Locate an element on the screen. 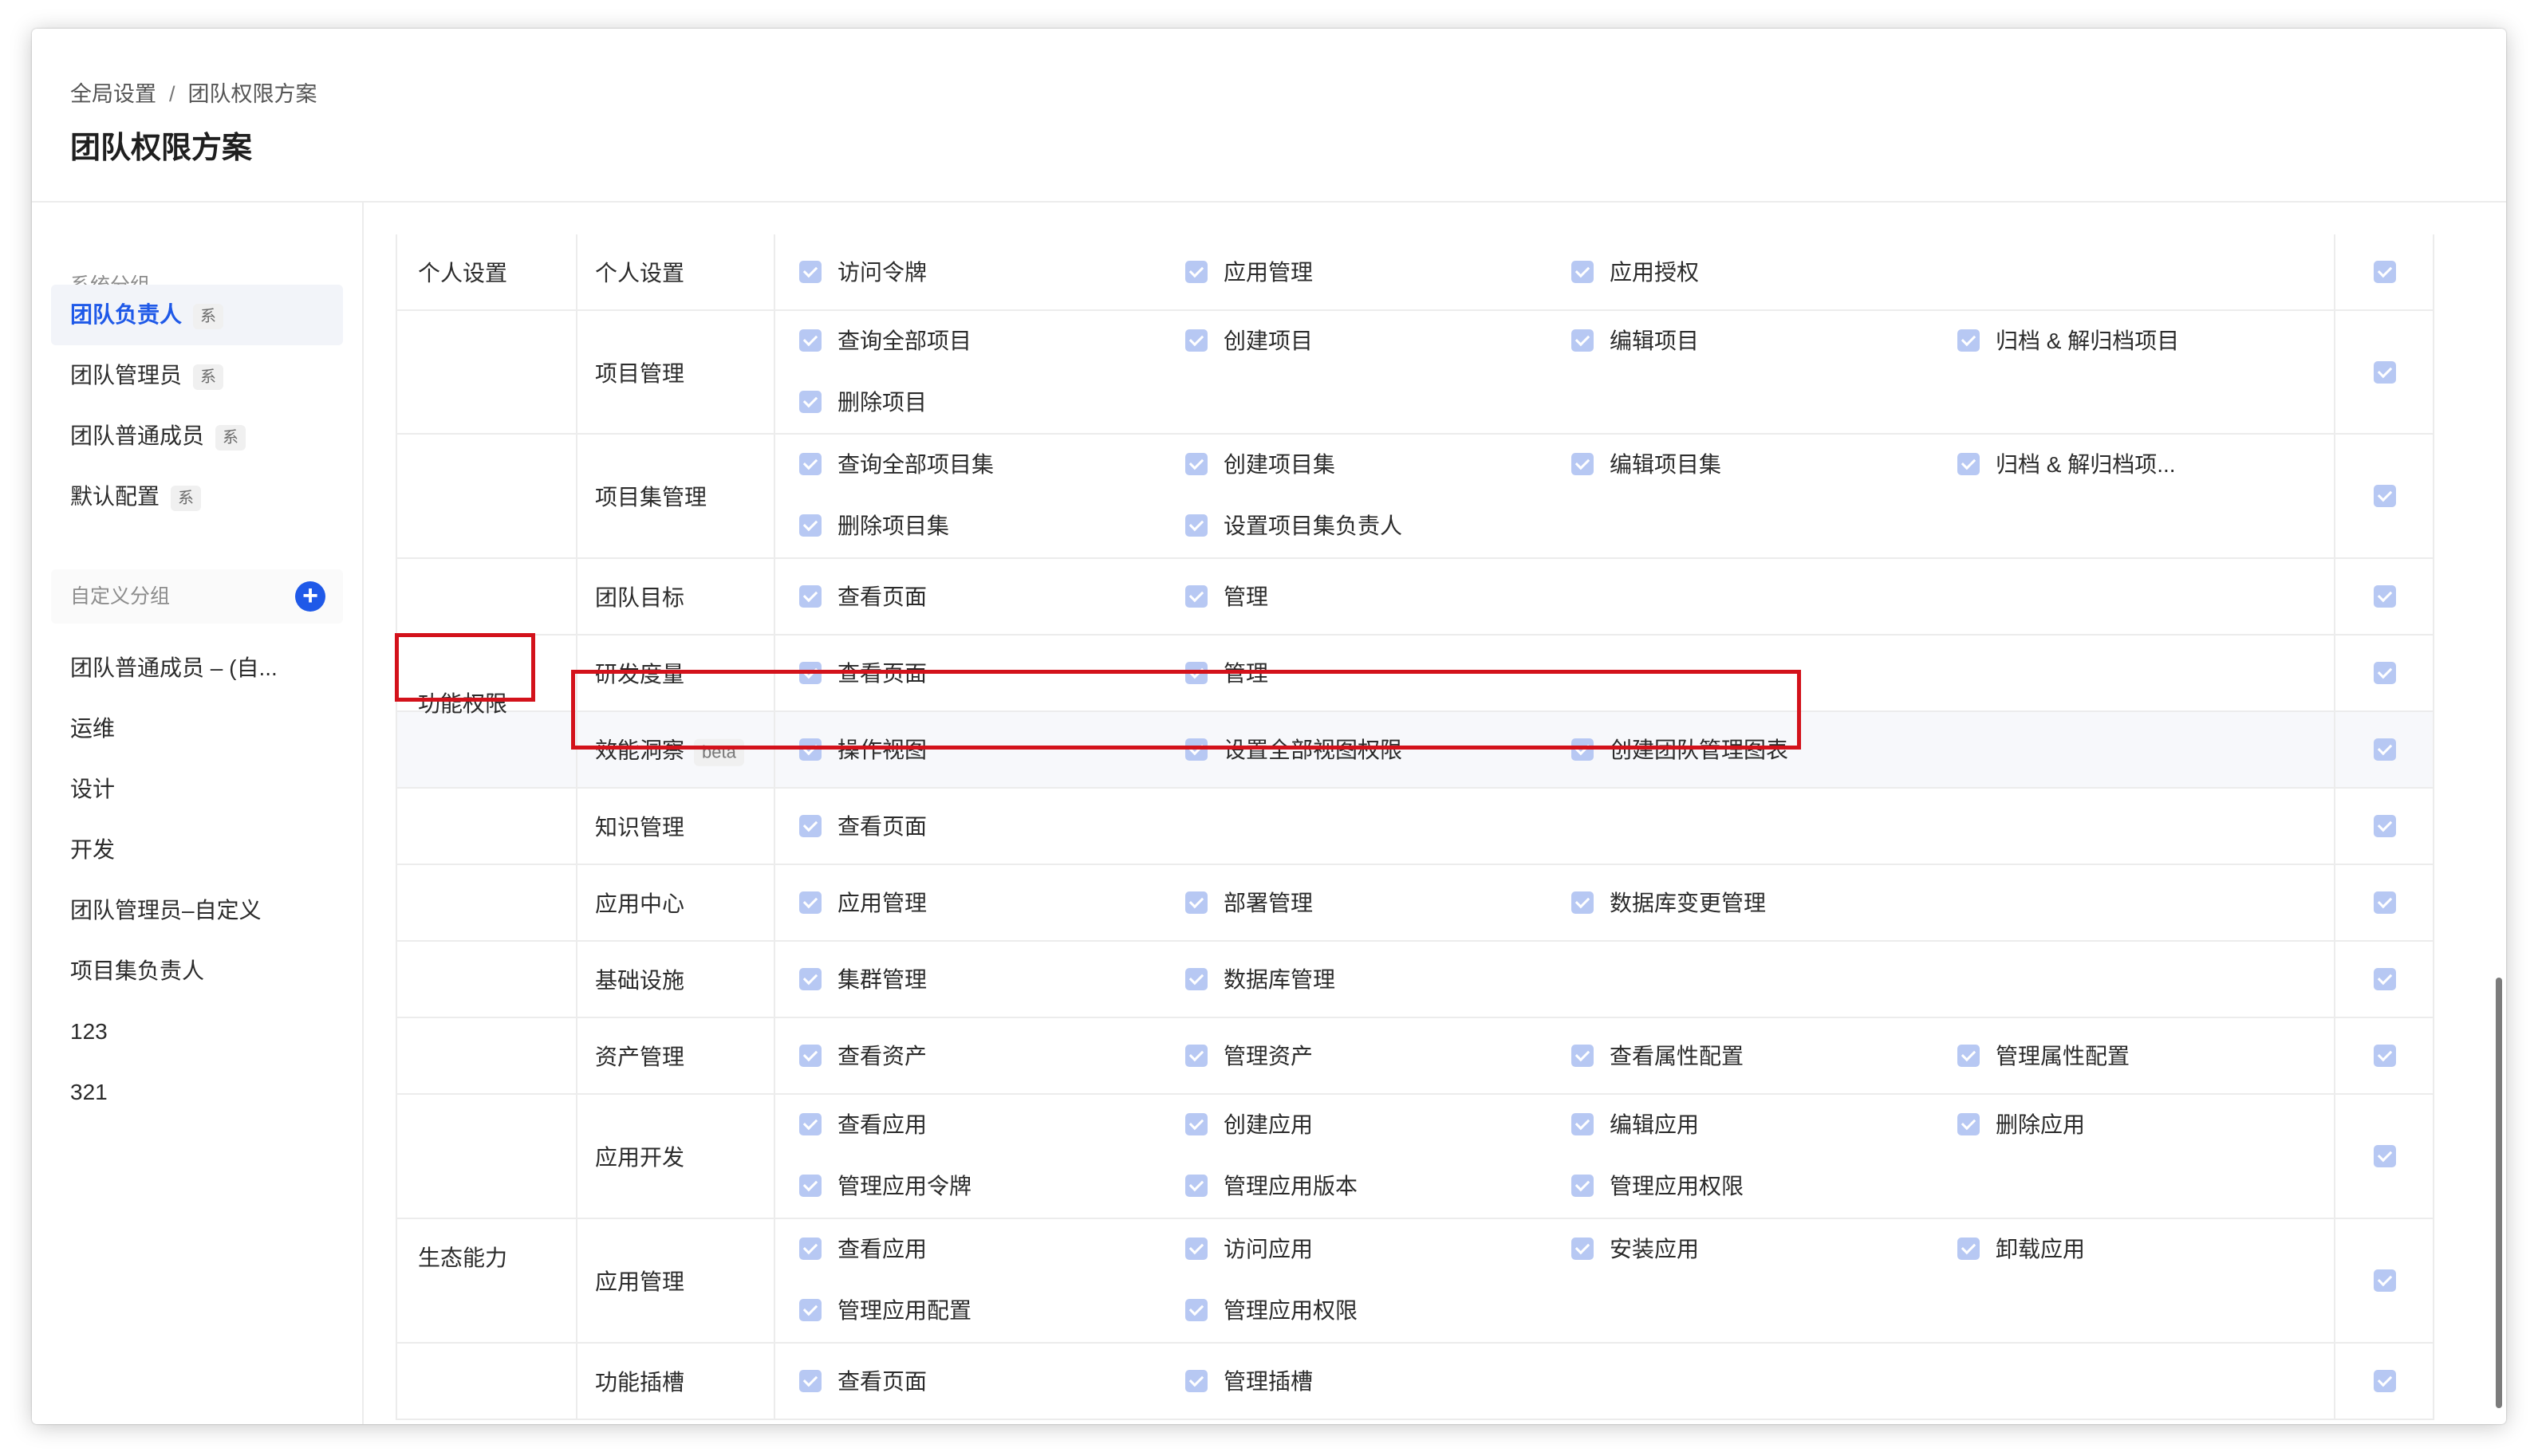 The width and height of the screenshot is (2538, 1456). permission-item: 安装应用 is located at coordinates (1635, 1249).